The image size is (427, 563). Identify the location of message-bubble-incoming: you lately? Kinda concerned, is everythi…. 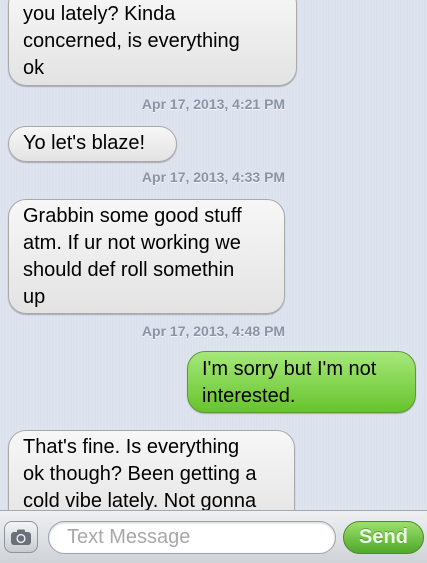
(152, 43).